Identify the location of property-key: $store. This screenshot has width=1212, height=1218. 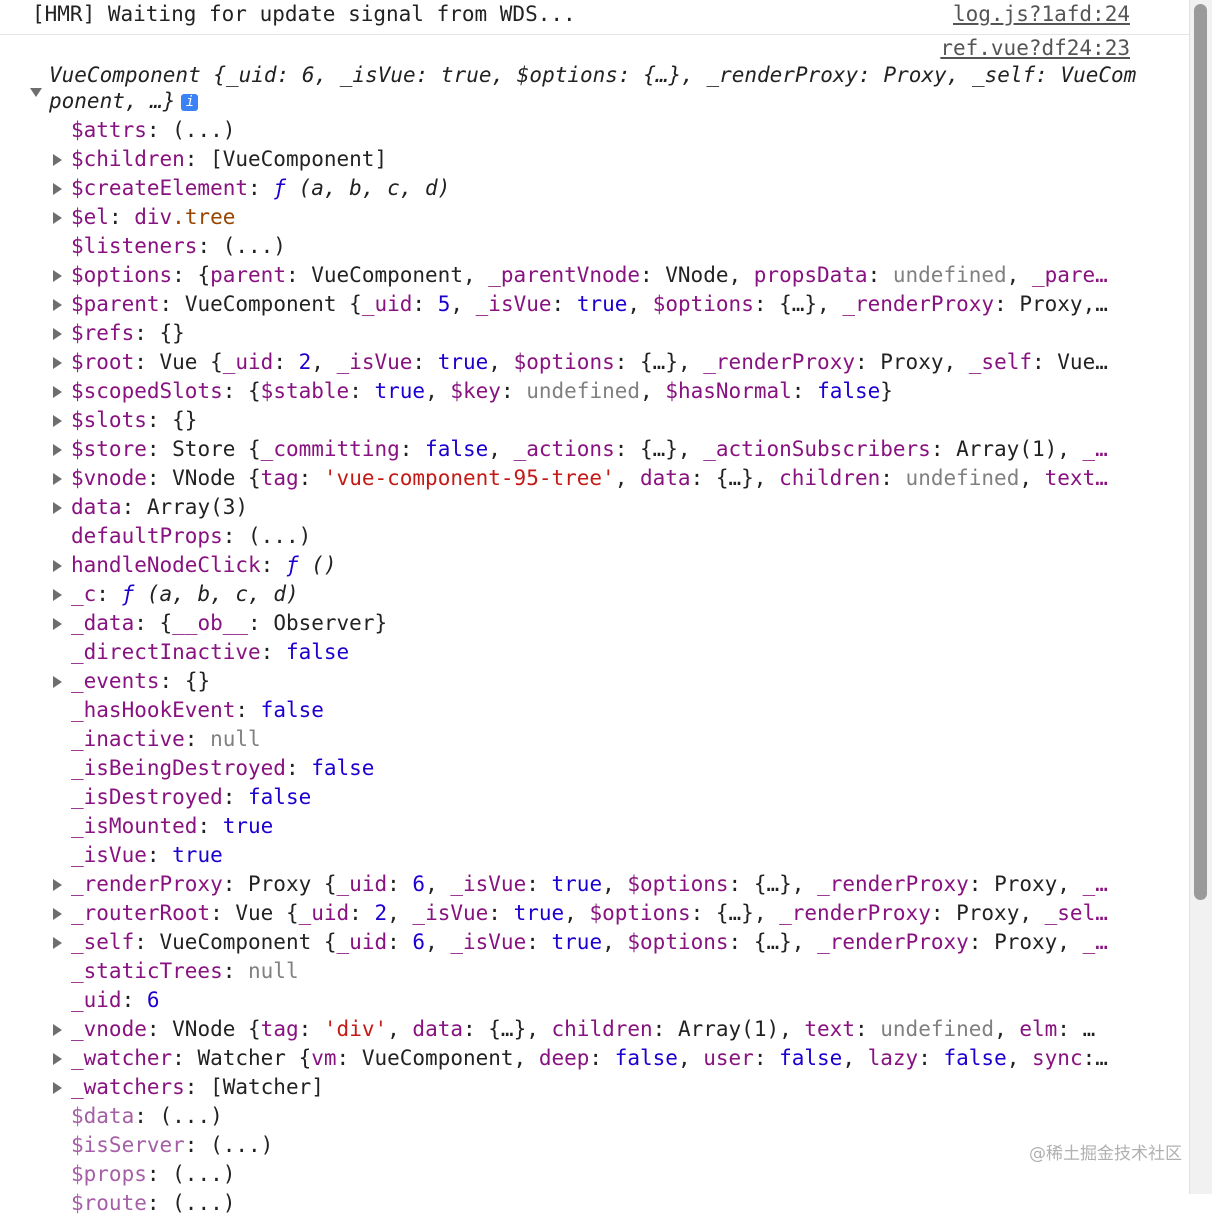
(109, 449).